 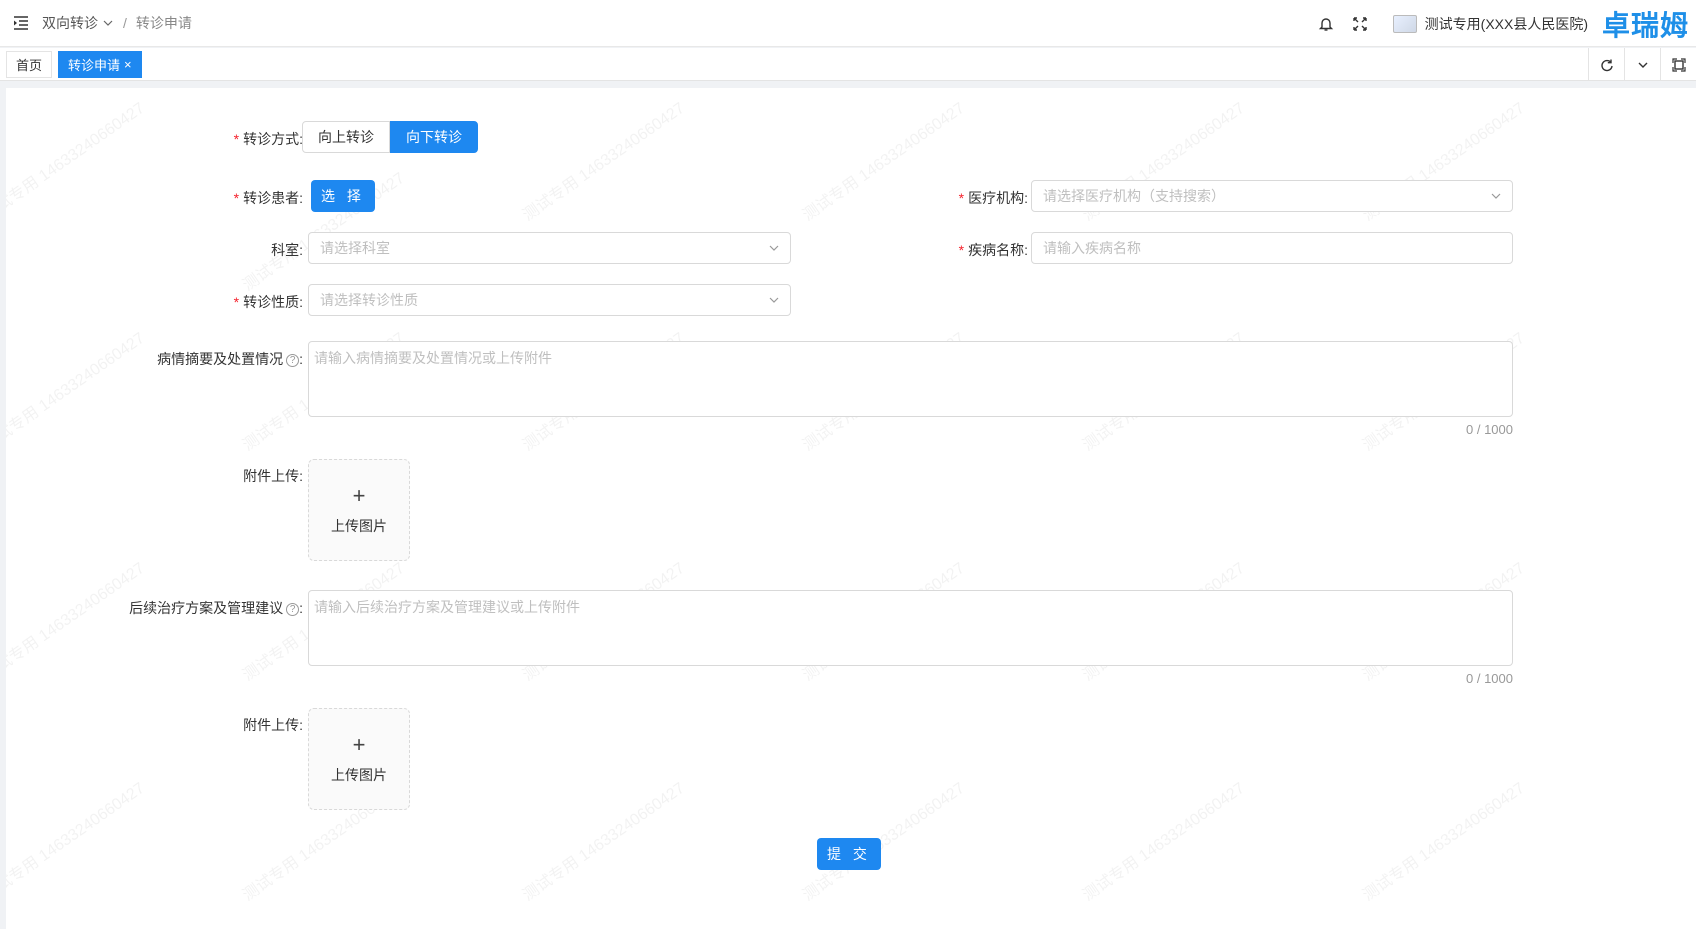 I want to click on tab-referral-application: 转诊申请 ×, so click(x=100, y=64).